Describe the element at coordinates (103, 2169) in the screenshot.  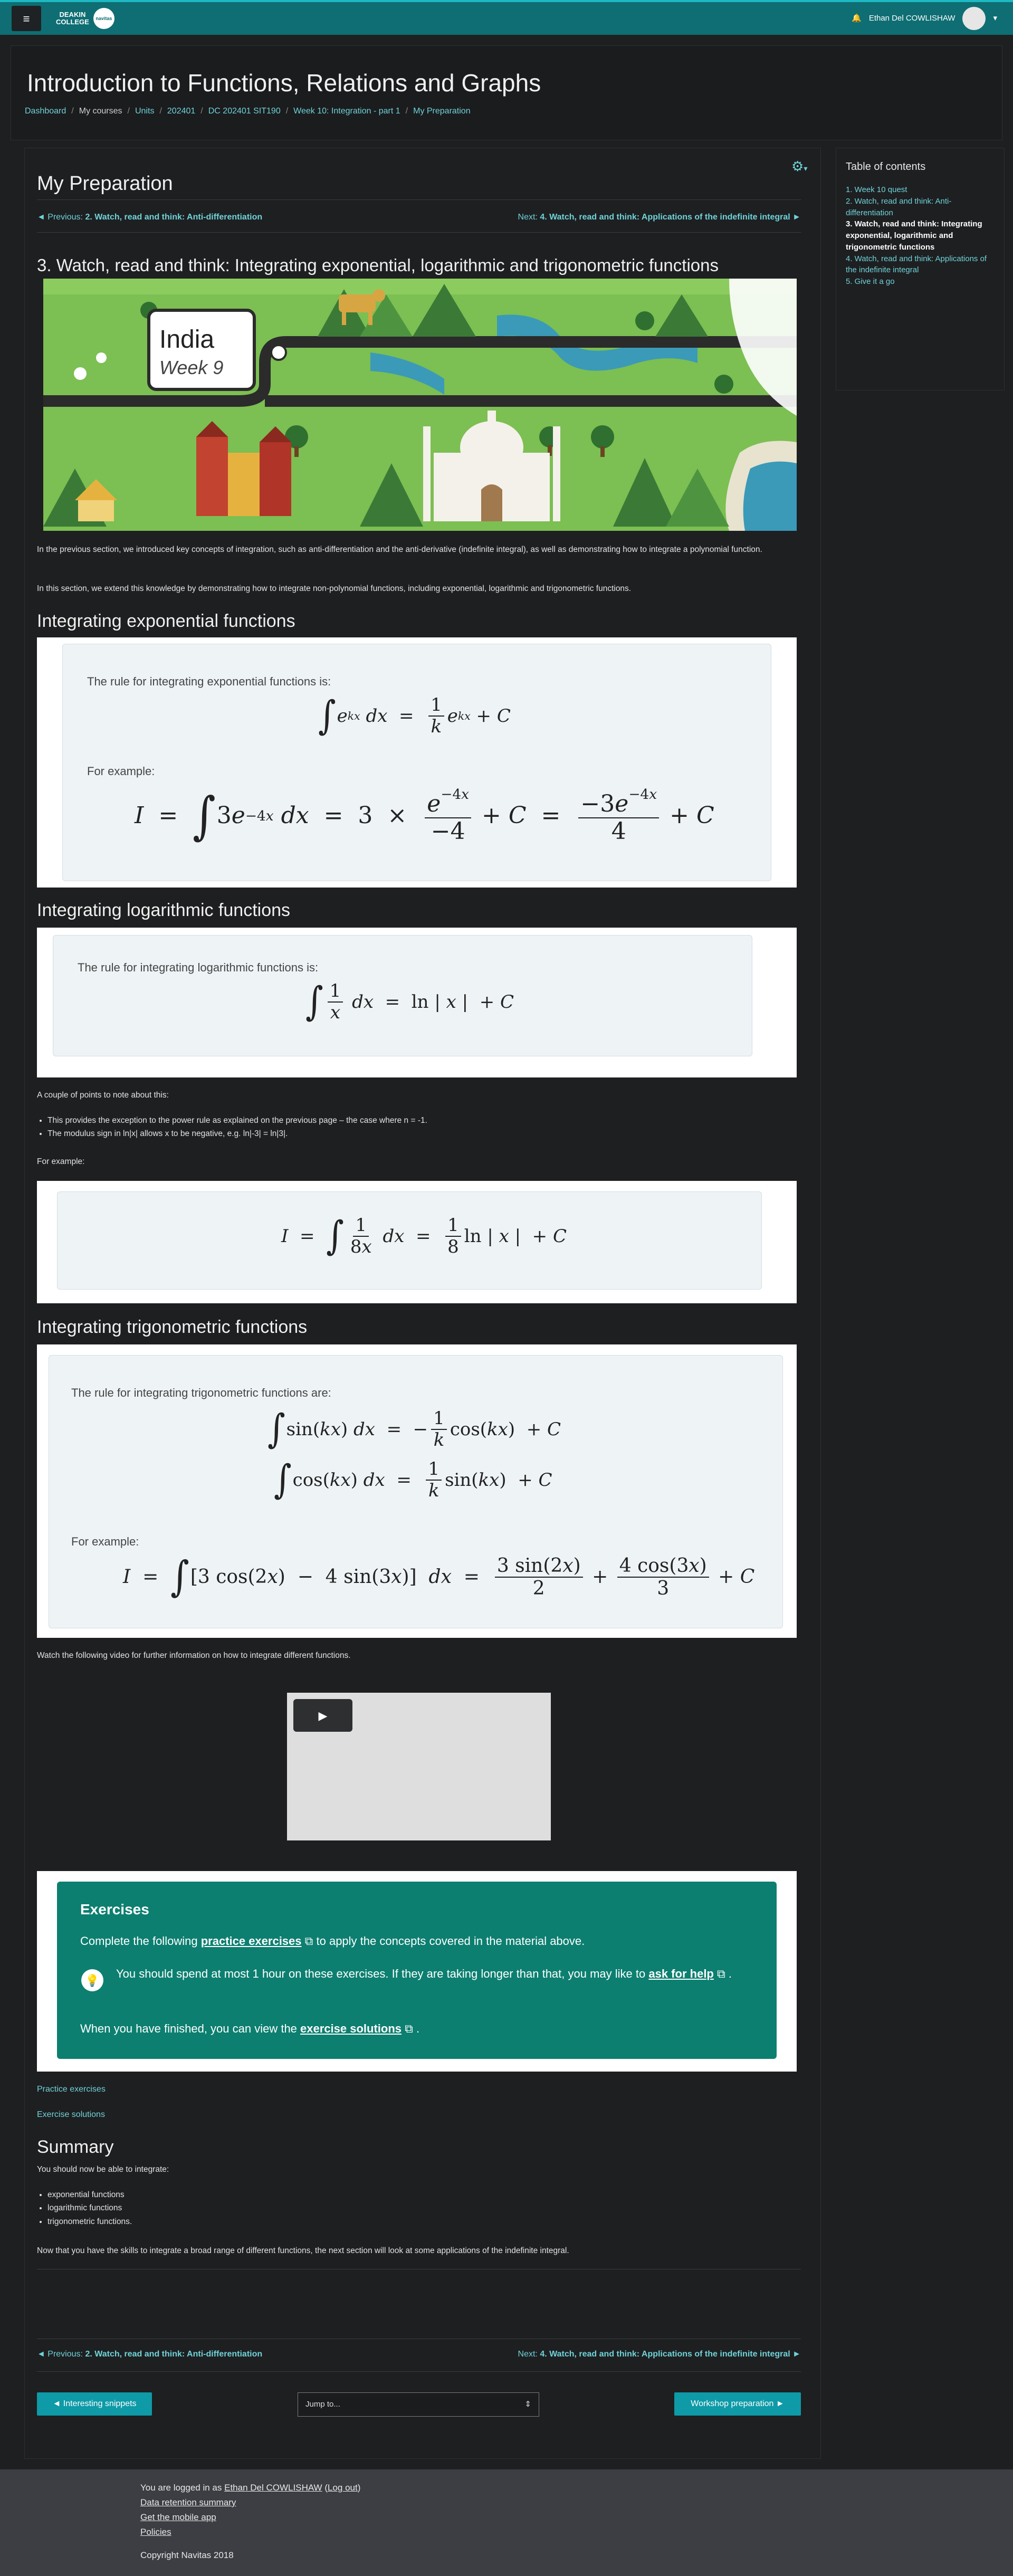
I see `summary-intro: You should now be able to integrate:` at that location.